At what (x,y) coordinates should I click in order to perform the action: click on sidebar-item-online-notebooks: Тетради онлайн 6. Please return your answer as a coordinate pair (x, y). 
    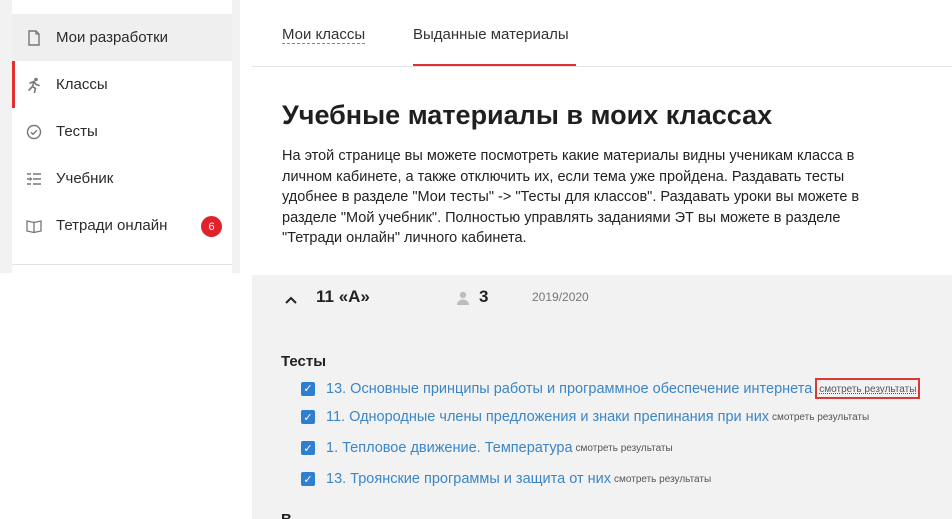
    Looking at the image, I should click on (122, 225).